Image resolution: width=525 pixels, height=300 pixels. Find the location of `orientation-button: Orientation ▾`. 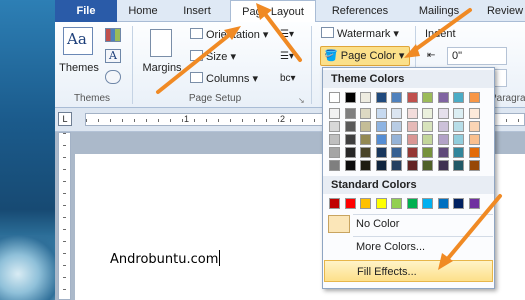

orientation-button: Orientation ▾ is located at coordinates (229, 35).